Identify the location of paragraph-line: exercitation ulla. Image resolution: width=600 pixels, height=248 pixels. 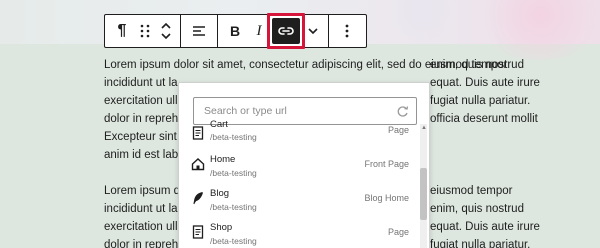
(144, 227).